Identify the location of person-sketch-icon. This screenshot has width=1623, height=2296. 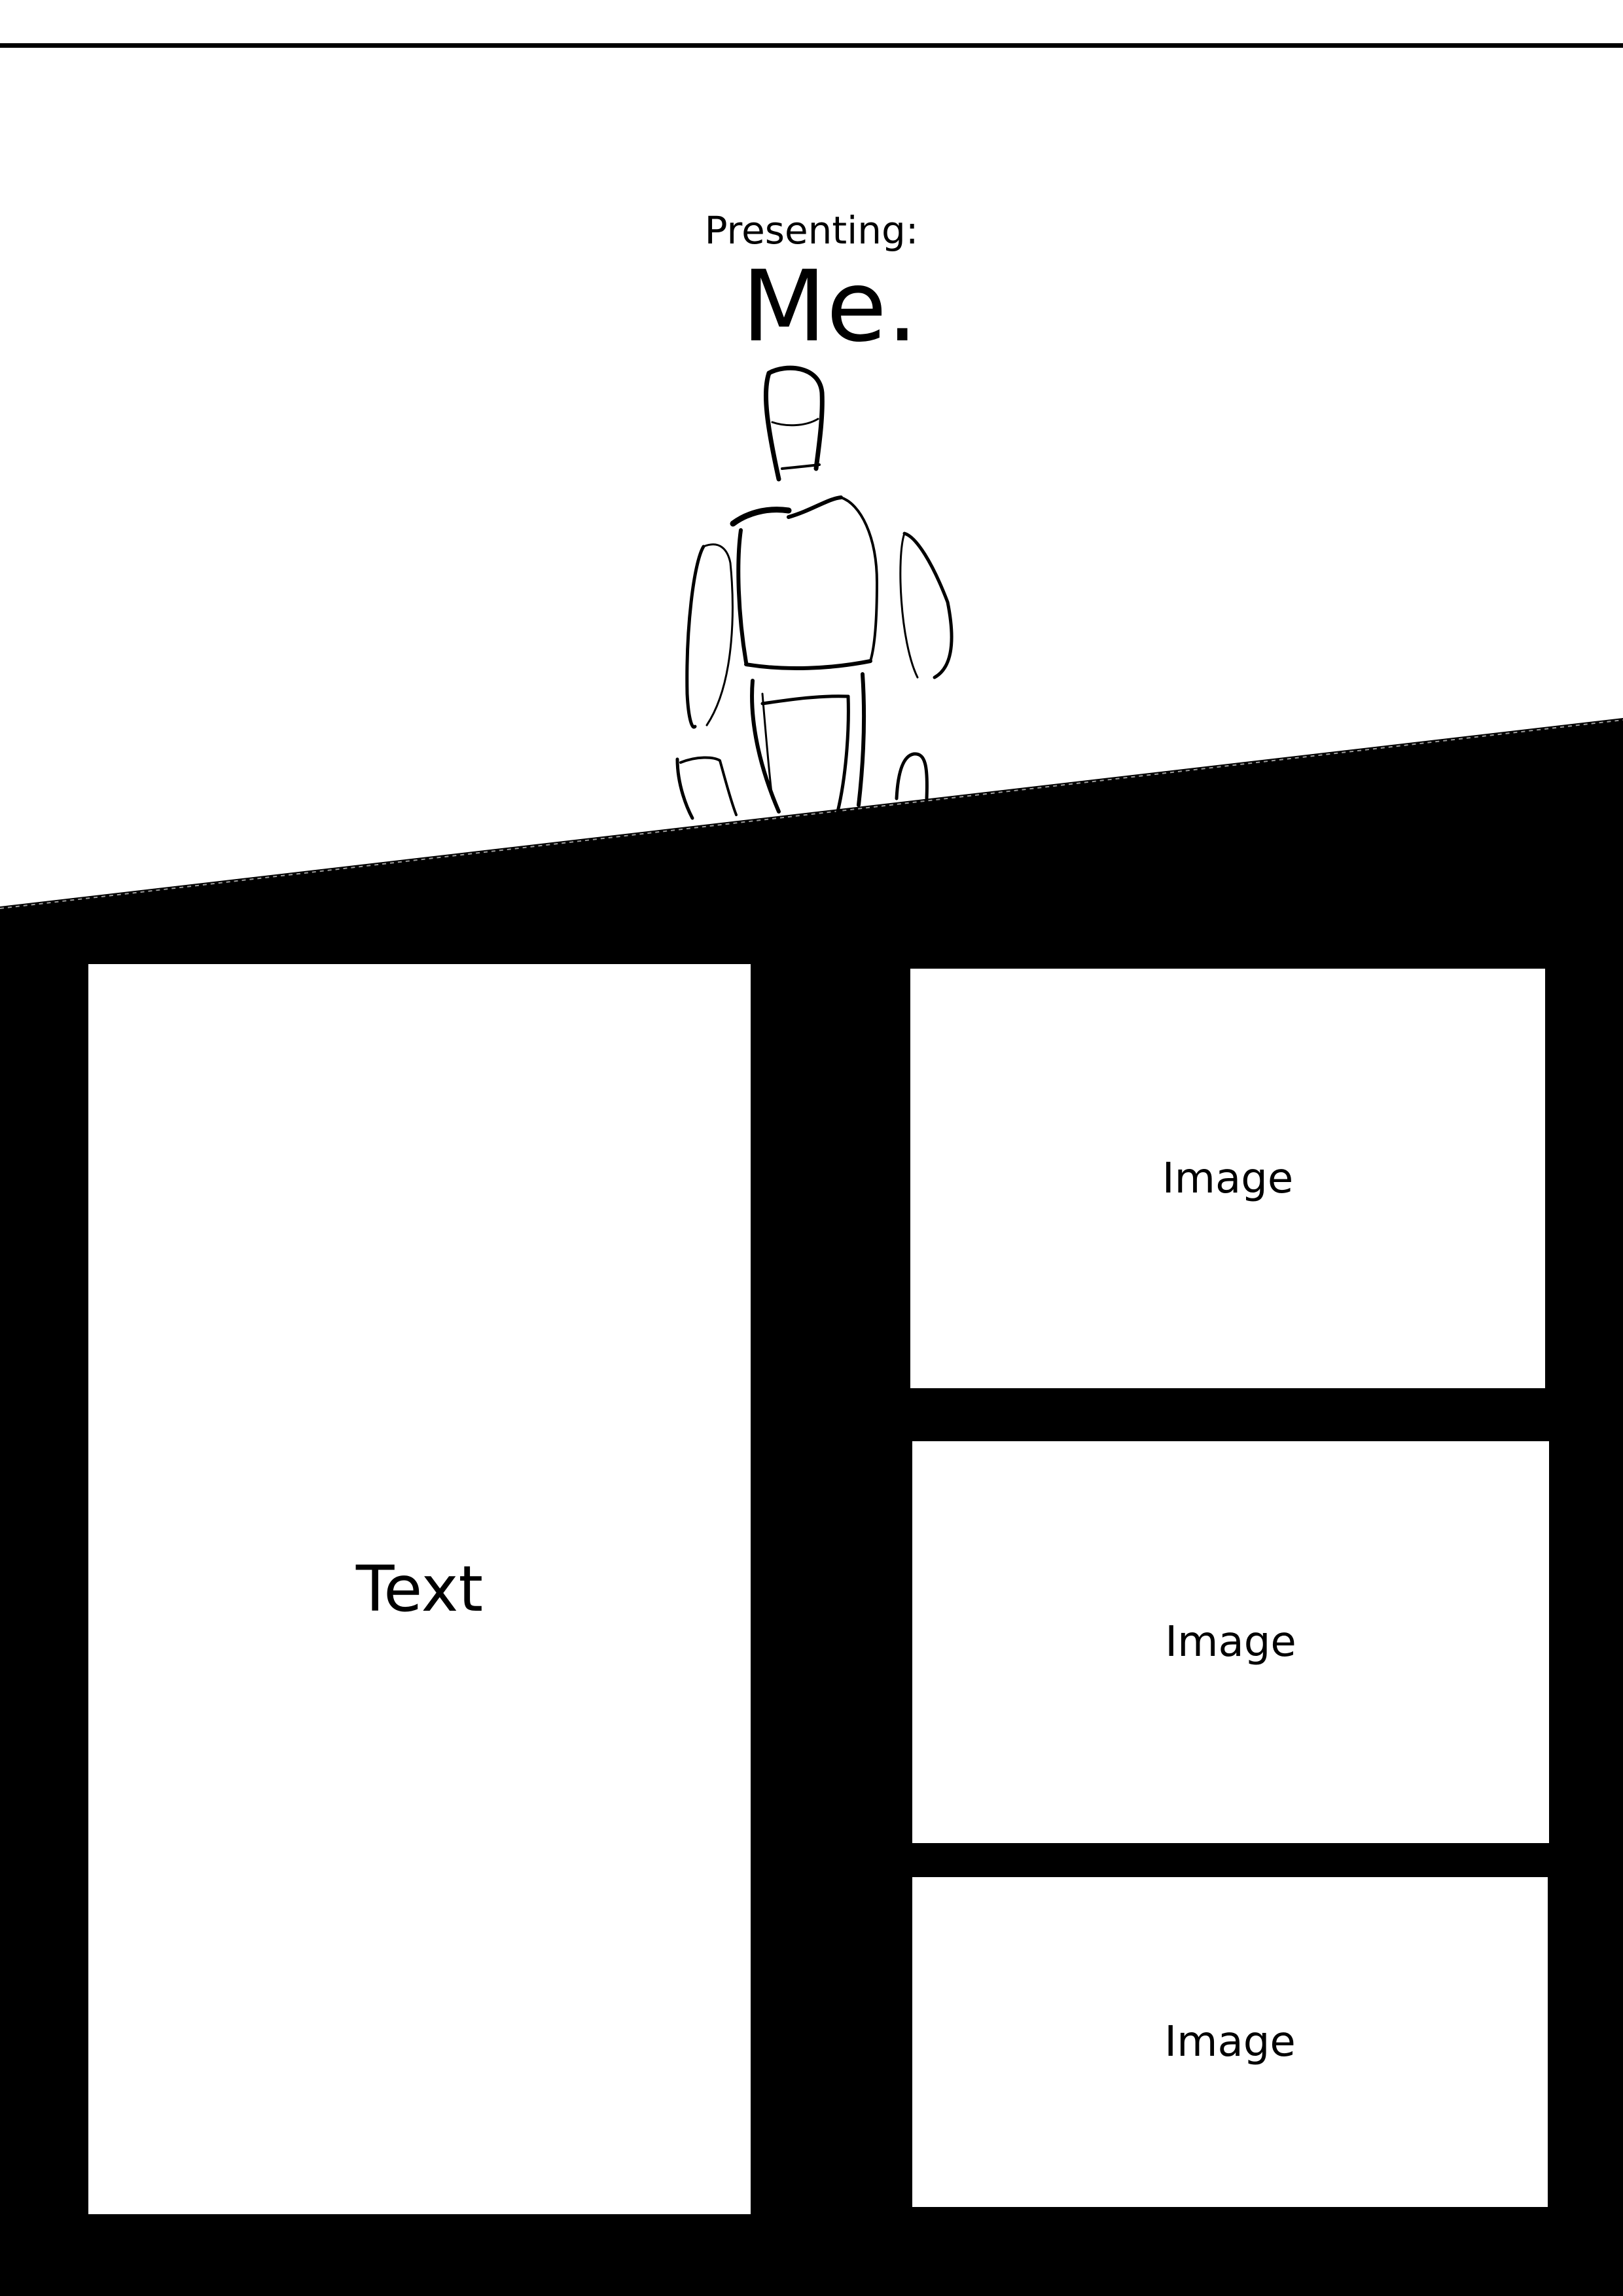
(815, 592).